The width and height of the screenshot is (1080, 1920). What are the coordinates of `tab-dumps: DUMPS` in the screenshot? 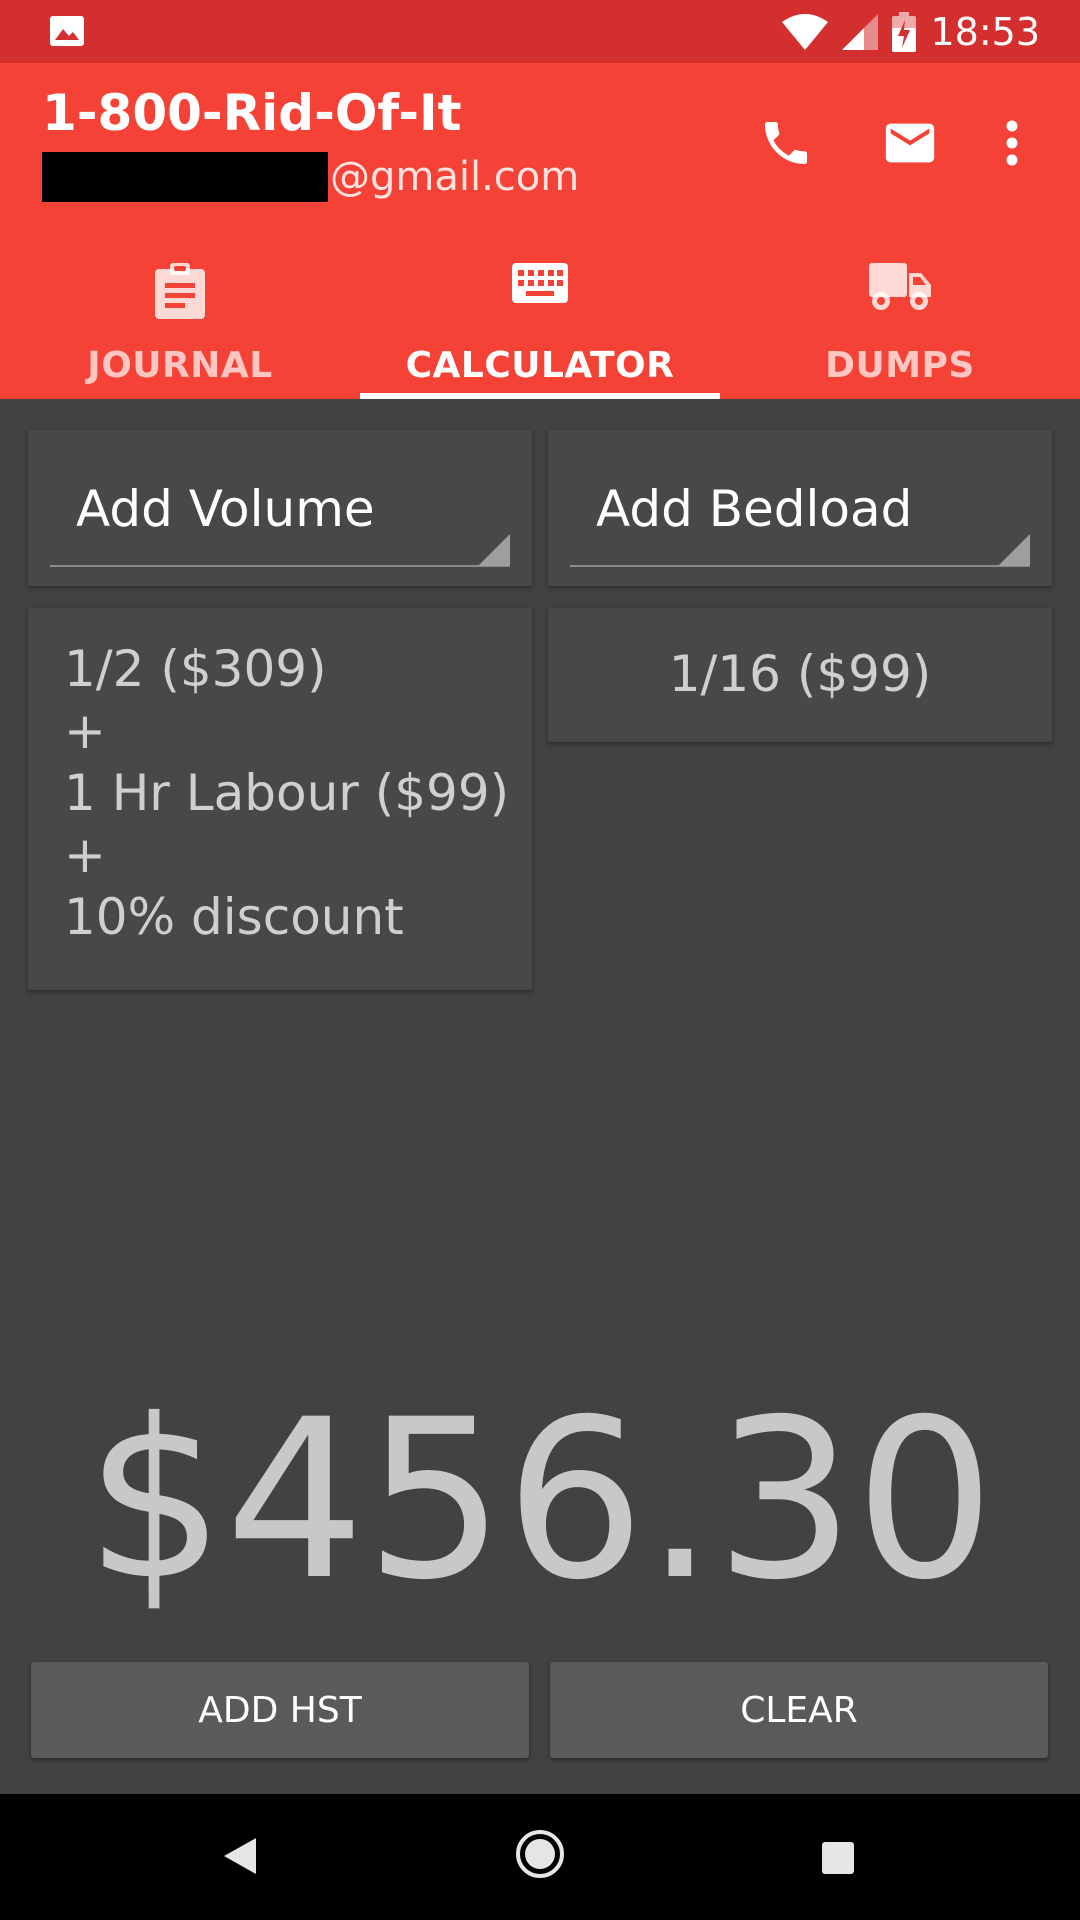 It's located at (900, 316).